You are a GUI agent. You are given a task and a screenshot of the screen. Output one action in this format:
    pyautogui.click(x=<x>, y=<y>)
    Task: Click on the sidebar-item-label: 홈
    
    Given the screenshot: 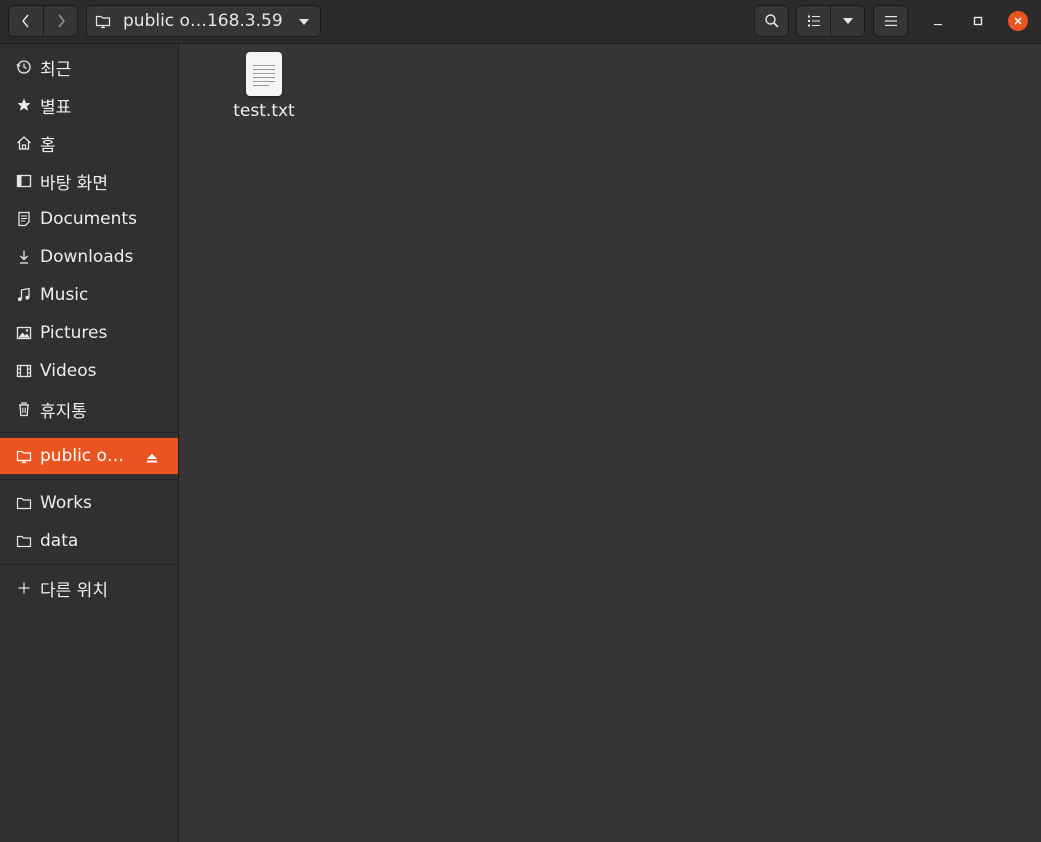 What is the action you would take?
    pyautogui.click(x=48, y=145)
    